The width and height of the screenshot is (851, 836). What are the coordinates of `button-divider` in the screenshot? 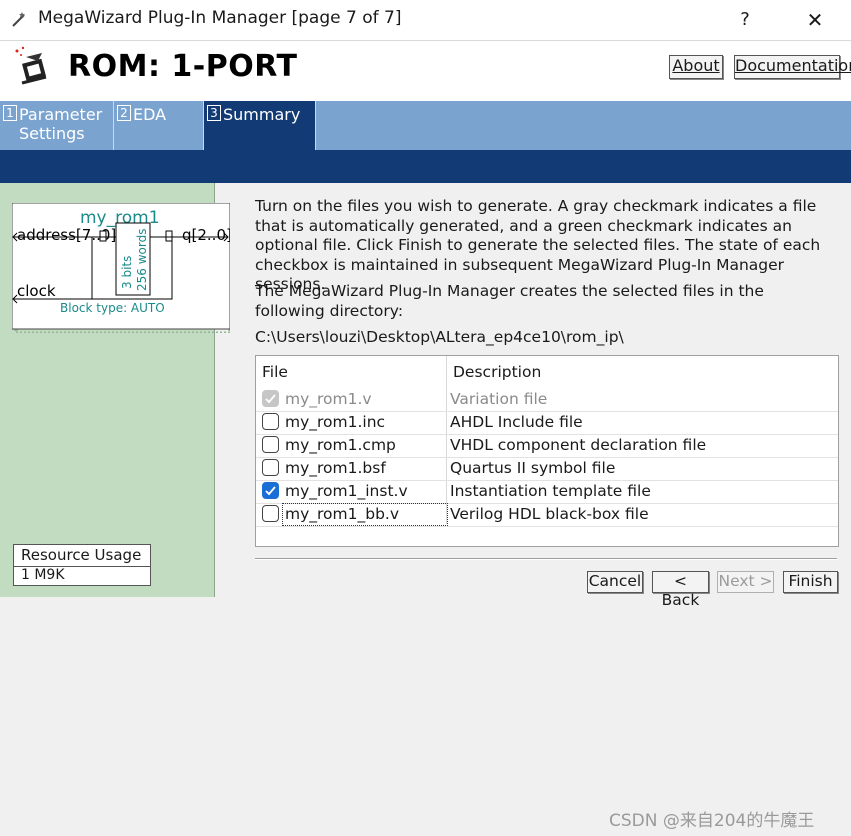 It's located at (546, 559).